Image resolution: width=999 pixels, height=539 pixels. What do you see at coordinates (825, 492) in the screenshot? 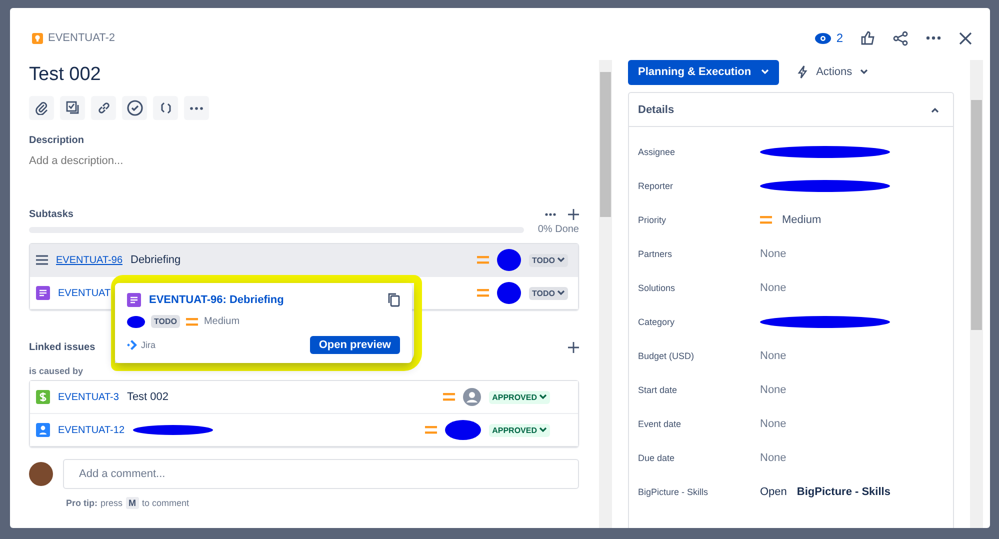
I see `field-link: Open BigPicture - Skills` at bounding box center [825, 492].